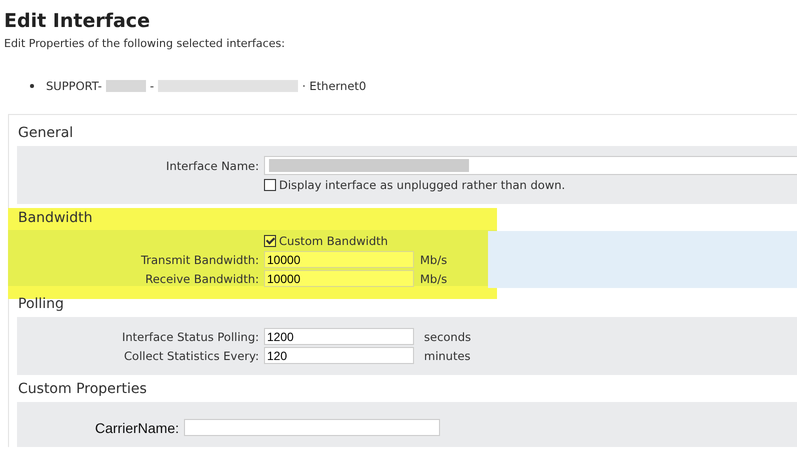 This screenshot has height=456, width=797. I want to click on field-label: Transmit Bandwidth:, so click(199, 259).